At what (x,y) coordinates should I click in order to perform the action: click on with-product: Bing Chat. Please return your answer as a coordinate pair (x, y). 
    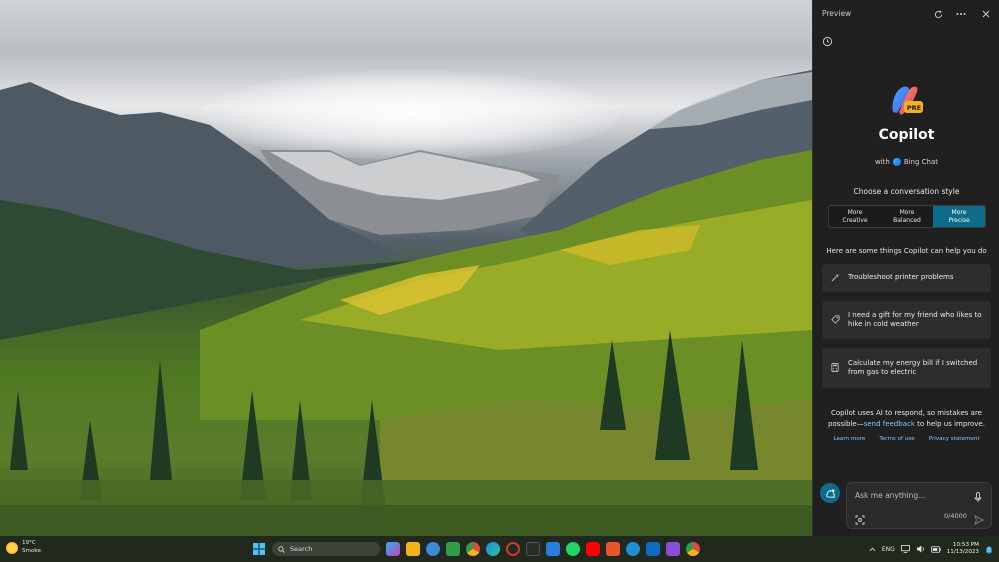
    Looking at the image, I should click on (921, 162).